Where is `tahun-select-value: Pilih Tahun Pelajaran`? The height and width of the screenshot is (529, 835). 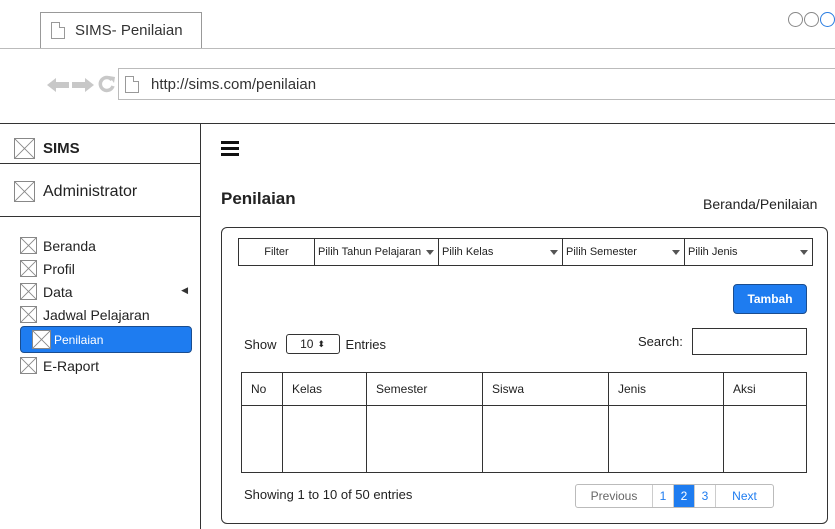
tahun-select-value: Pilih Tahun Pelajaran is located at coordinates (370, 252).